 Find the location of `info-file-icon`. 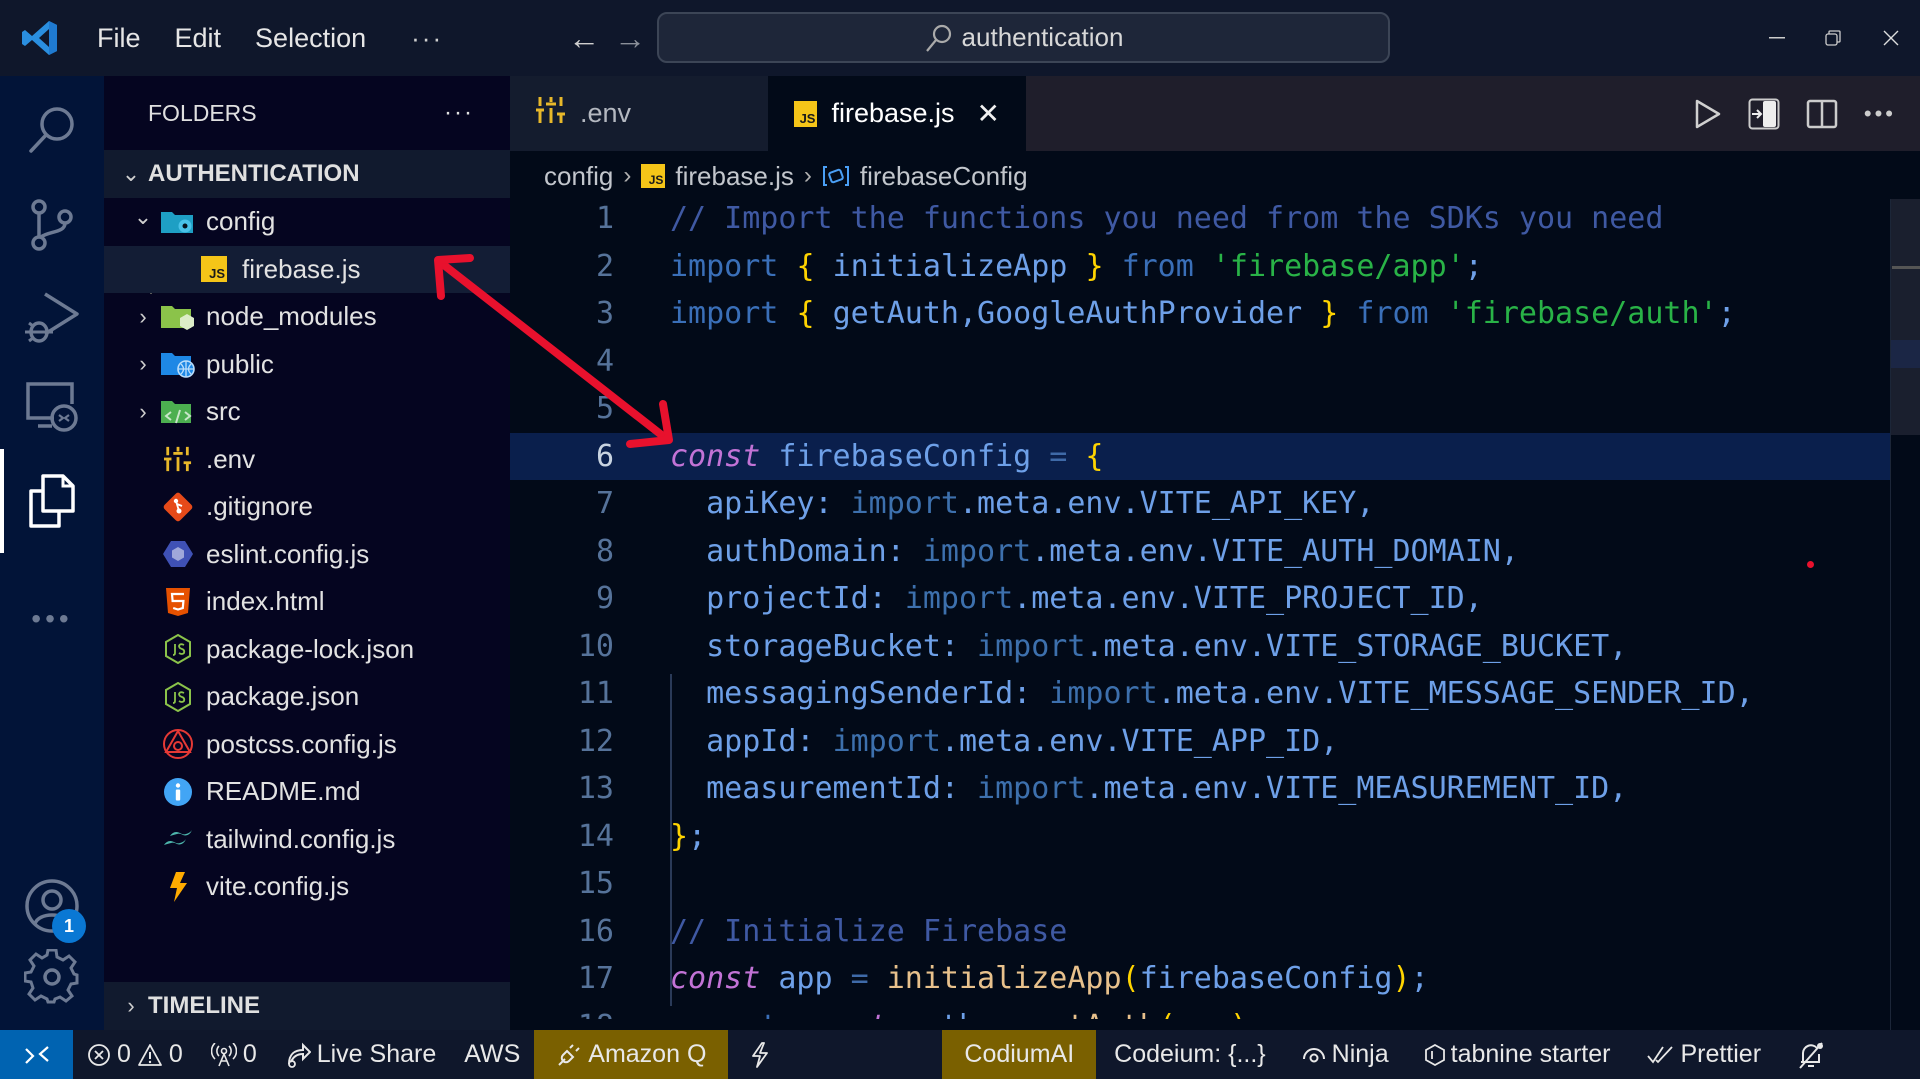

info-file-icon is located at coordinates (178, 792).